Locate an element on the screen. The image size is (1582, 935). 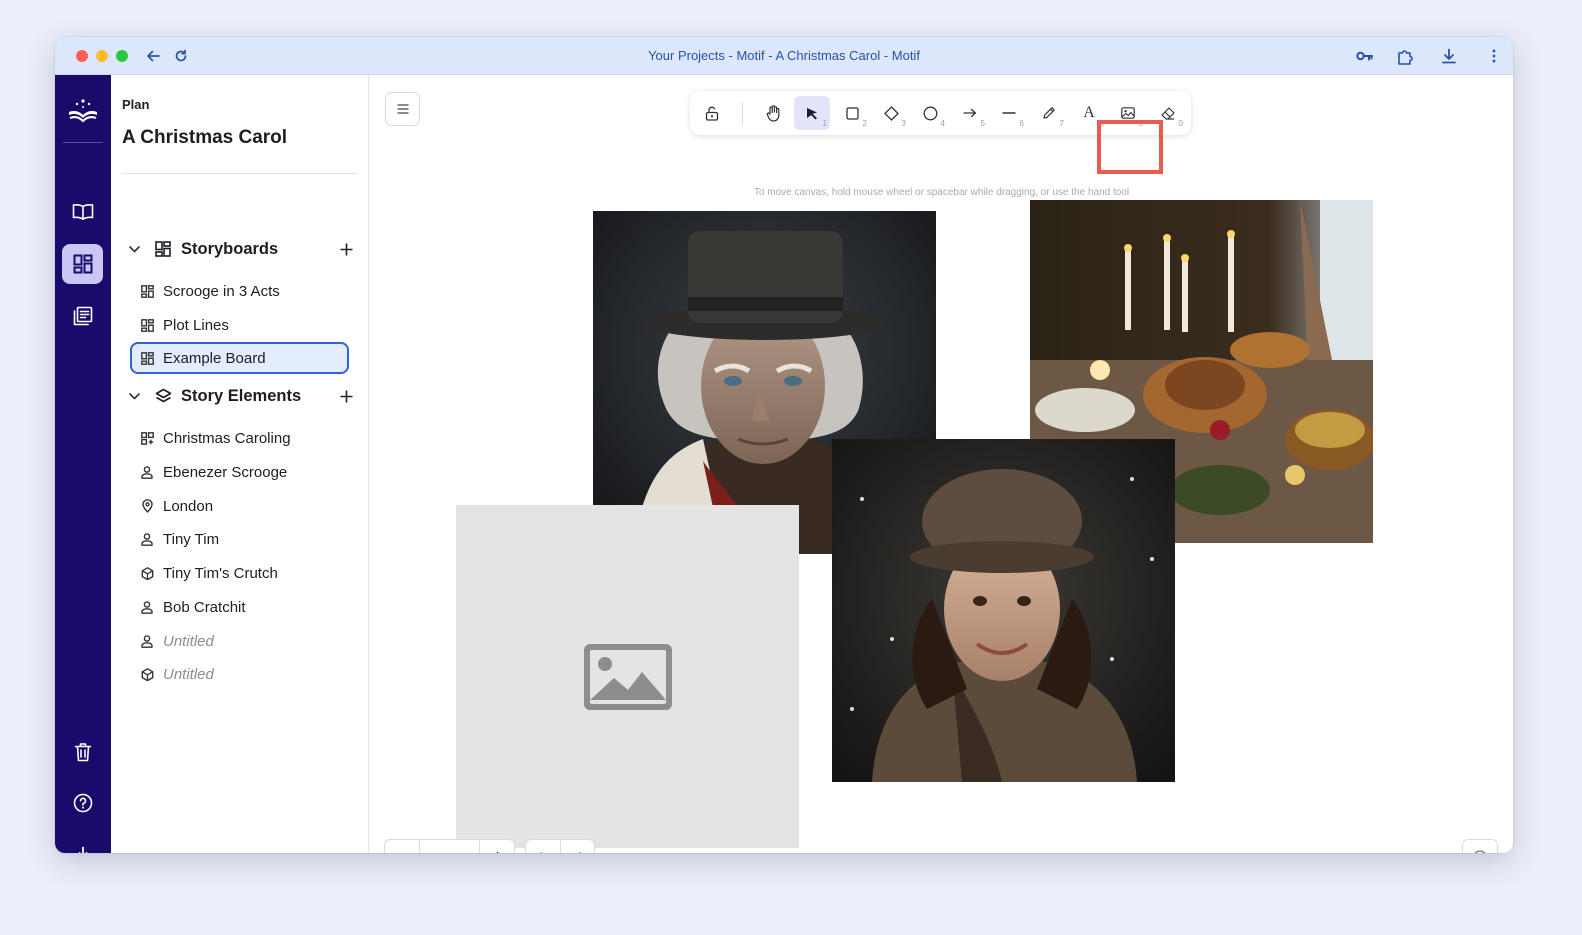
drawing-toolbar: 1 2 3 4 5 6 7 A 8 9 0 is located at coordinates (940, 113).